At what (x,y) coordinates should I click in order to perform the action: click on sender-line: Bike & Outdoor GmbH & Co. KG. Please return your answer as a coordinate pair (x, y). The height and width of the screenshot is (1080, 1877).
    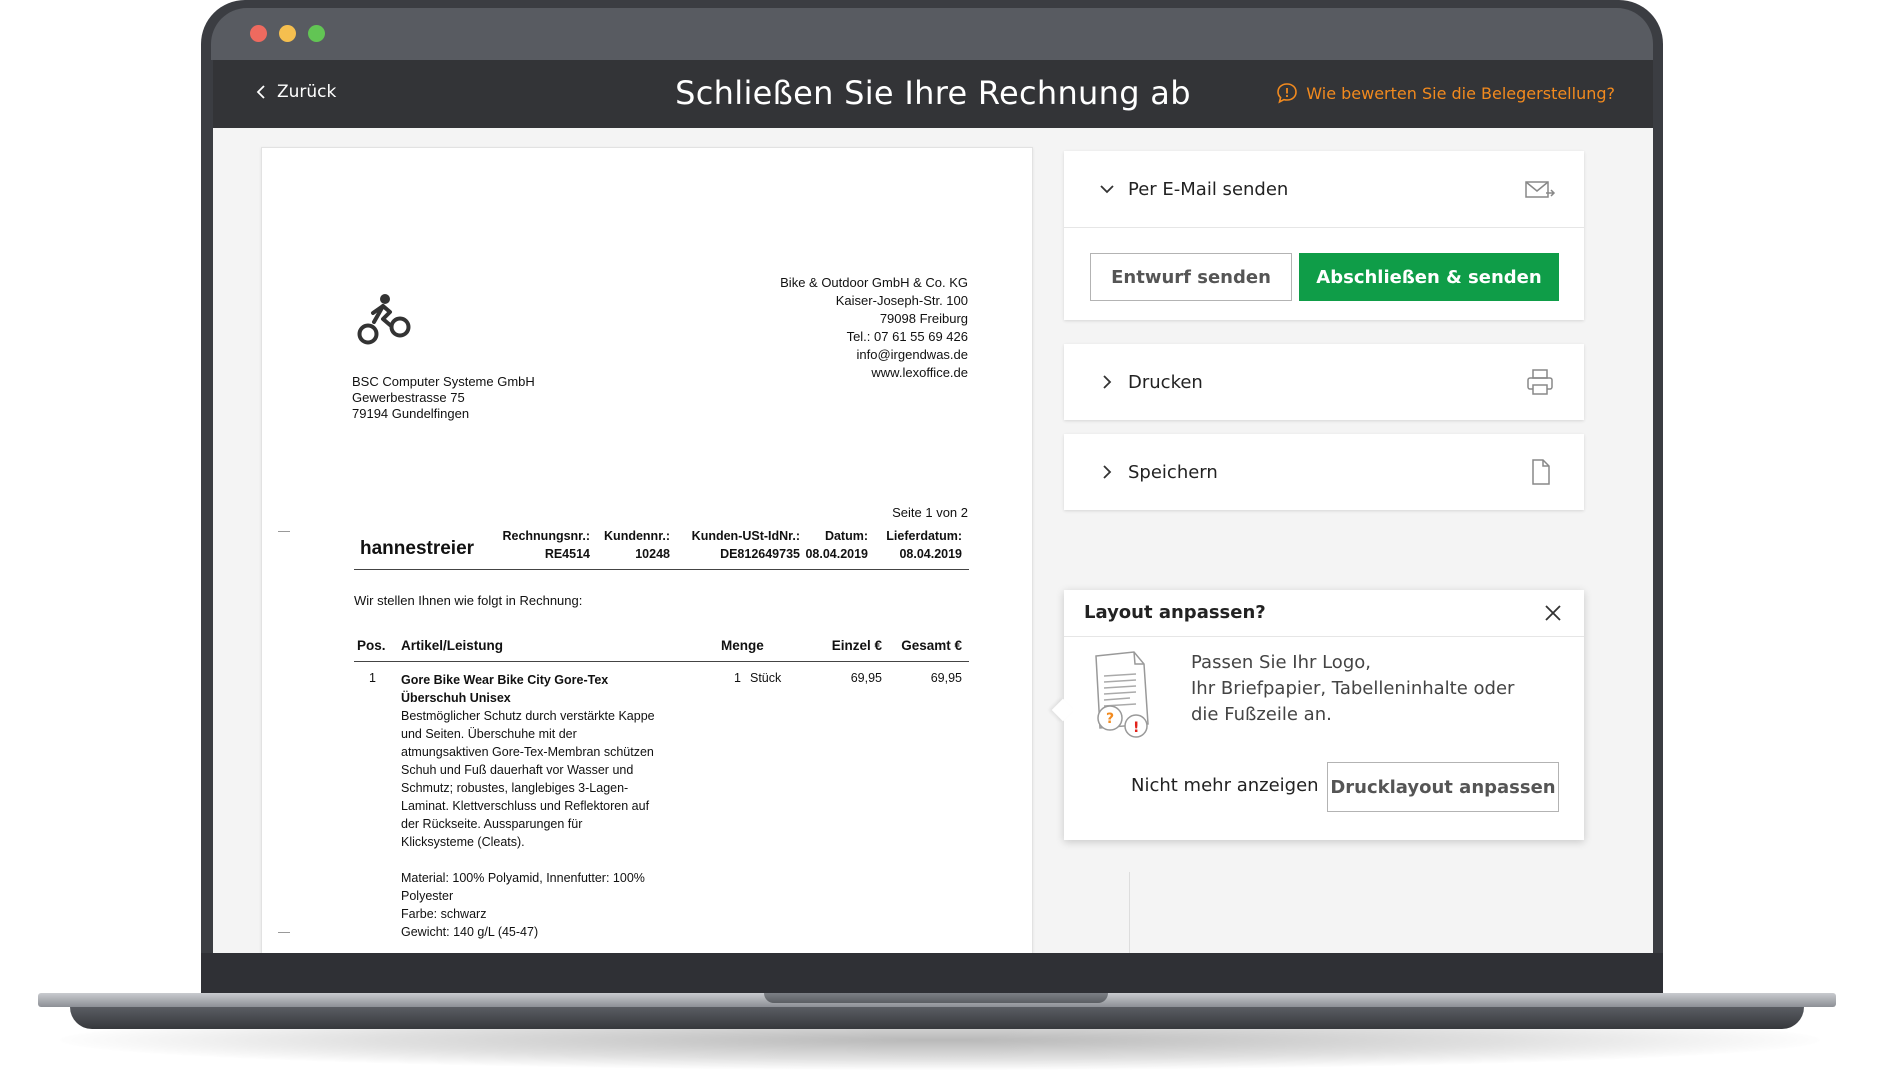
    Looking at the image, I should click on (874, 282).